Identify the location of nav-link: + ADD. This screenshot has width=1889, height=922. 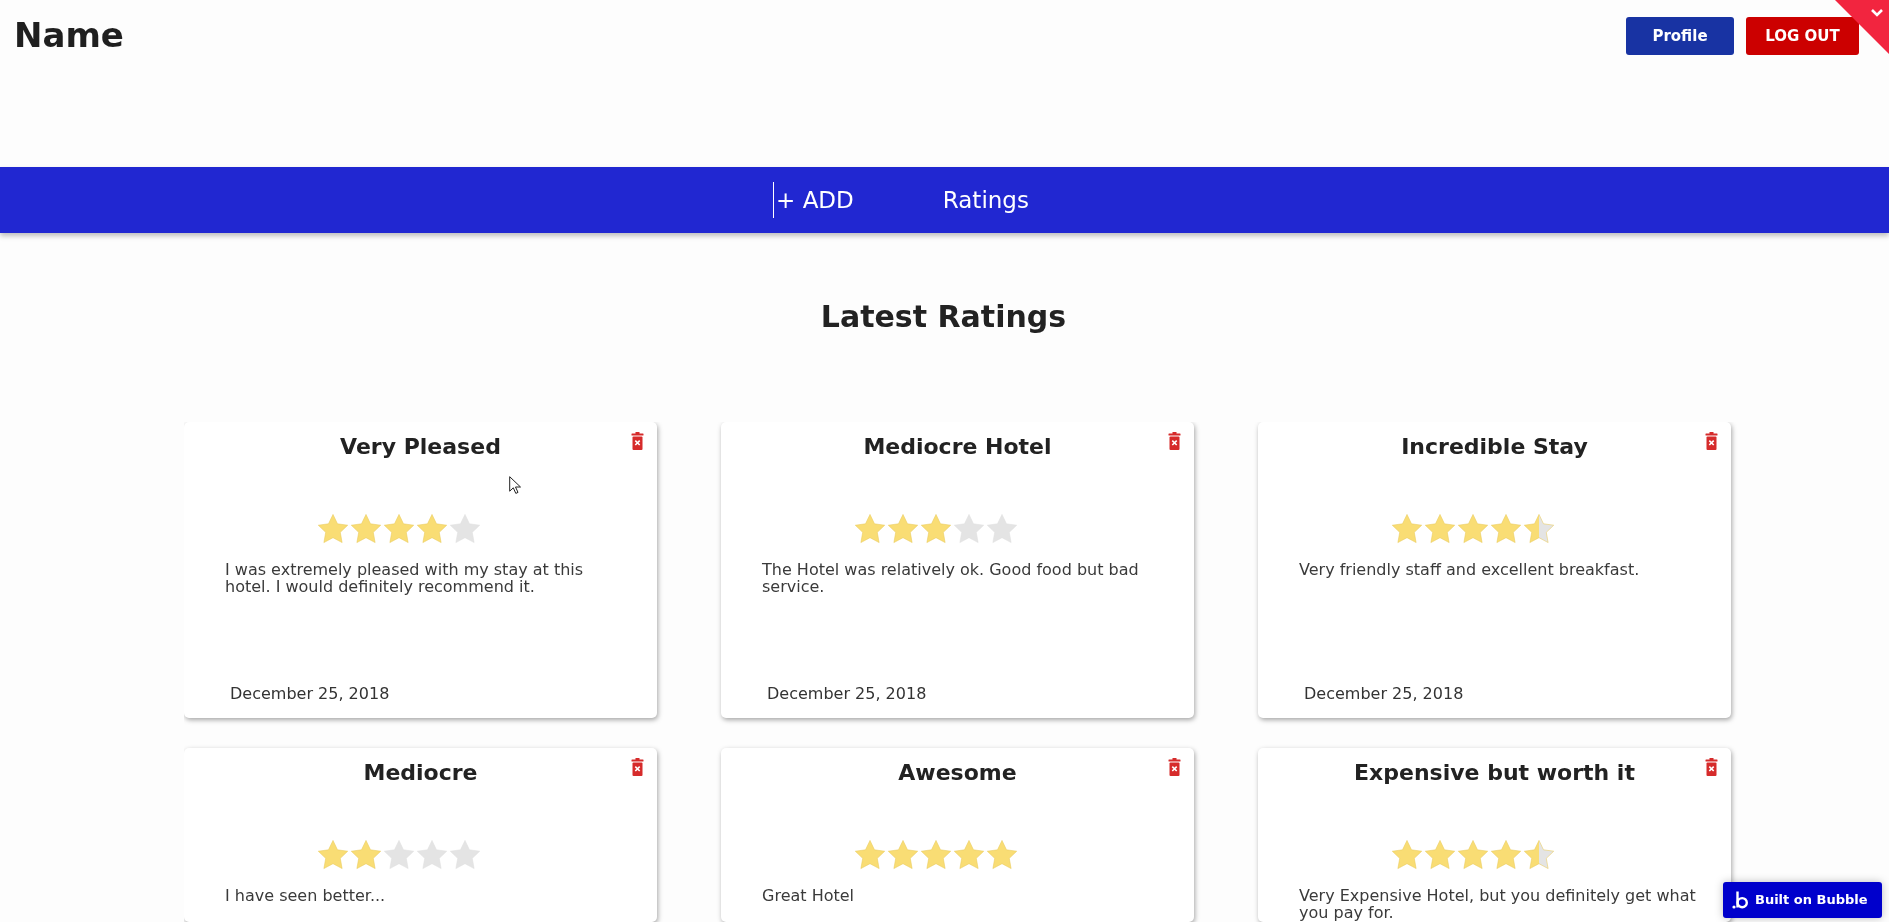
(813, 200).